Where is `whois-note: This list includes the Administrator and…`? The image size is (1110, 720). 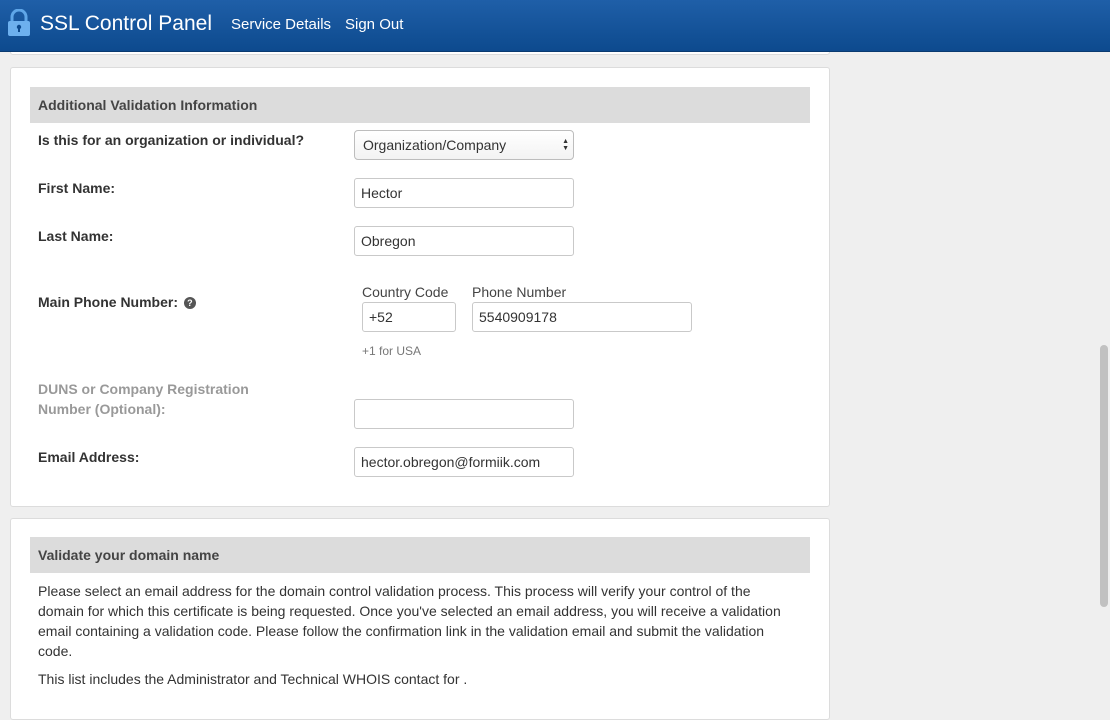
whois-note: This list includes the Administrator and… is located at coordinates (253, 679).